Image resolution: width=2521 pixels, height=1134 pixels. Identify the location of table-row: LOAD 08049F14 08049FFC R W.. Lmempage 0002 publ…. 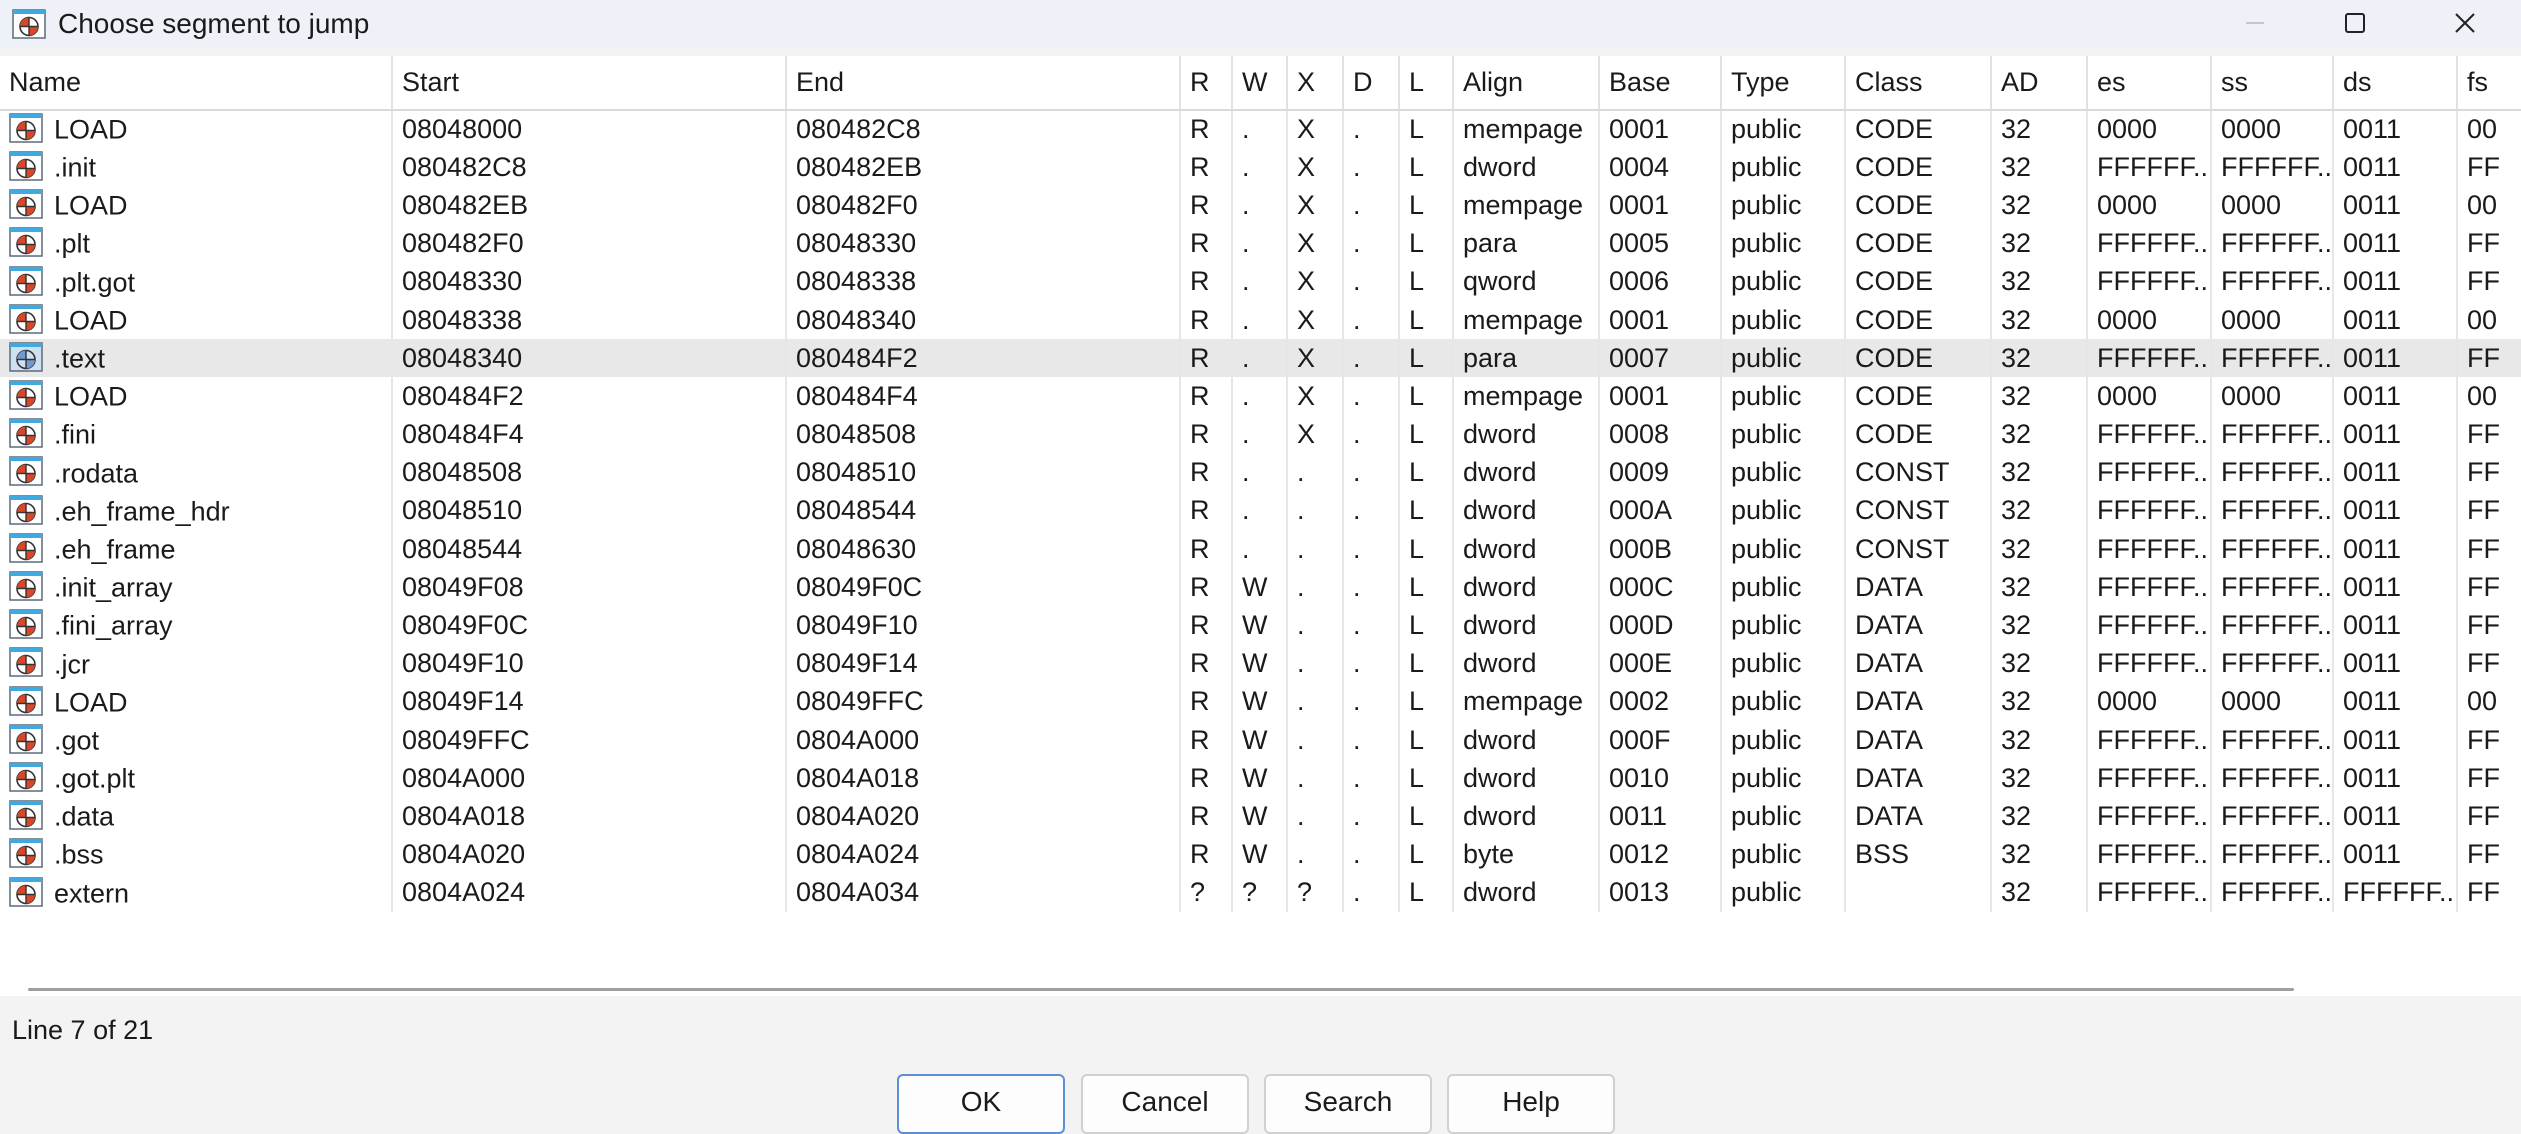
(1260, 701).